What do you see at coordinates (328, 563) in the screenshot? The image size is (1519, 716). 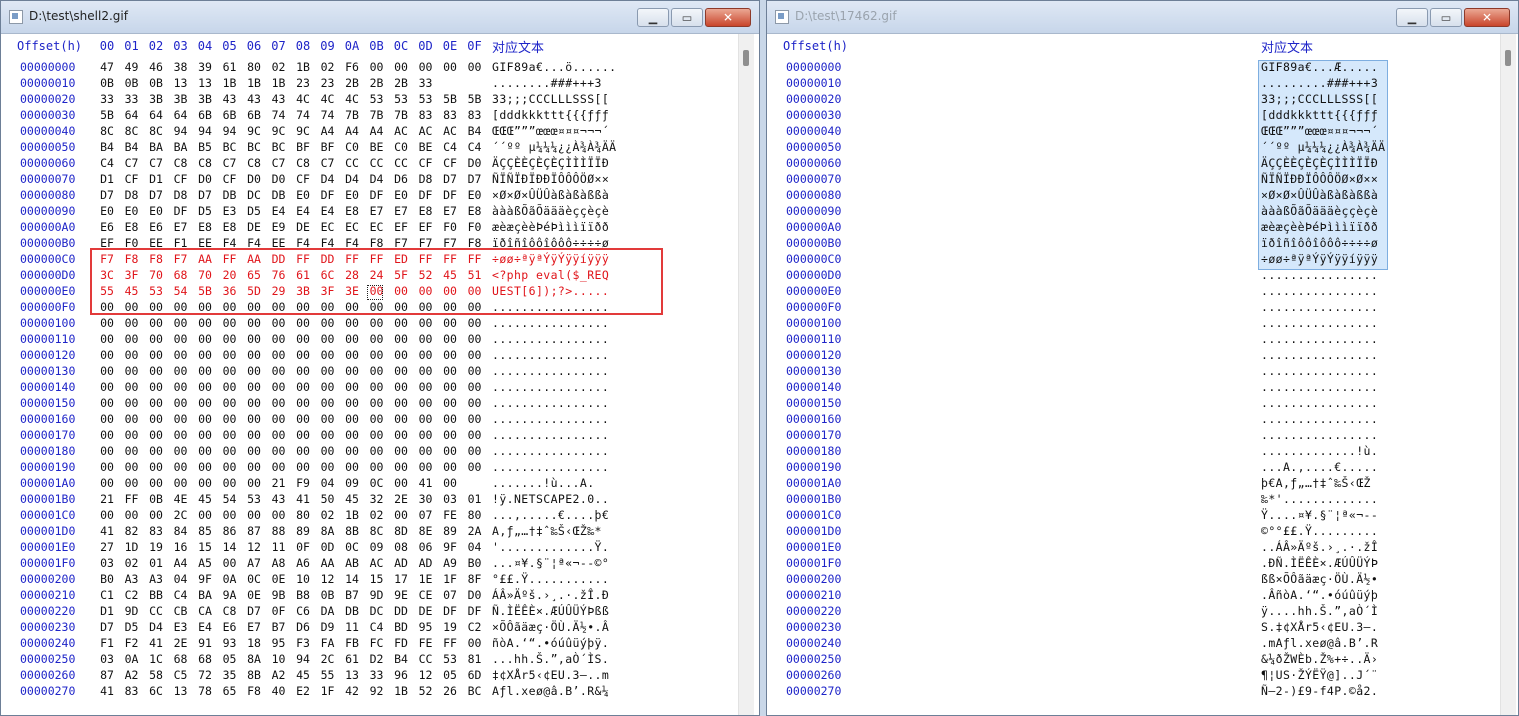 I see `hex-byte: AA` at bounding box center [328, 563].